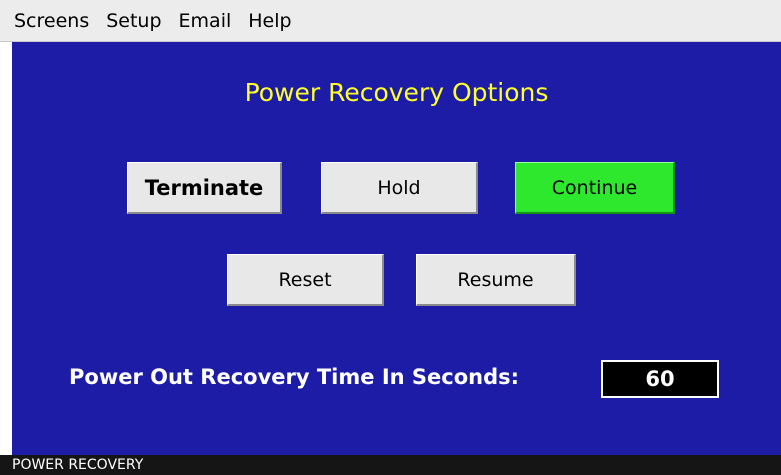  I want to click on recovery-time-input: 60, so click(660, 379).